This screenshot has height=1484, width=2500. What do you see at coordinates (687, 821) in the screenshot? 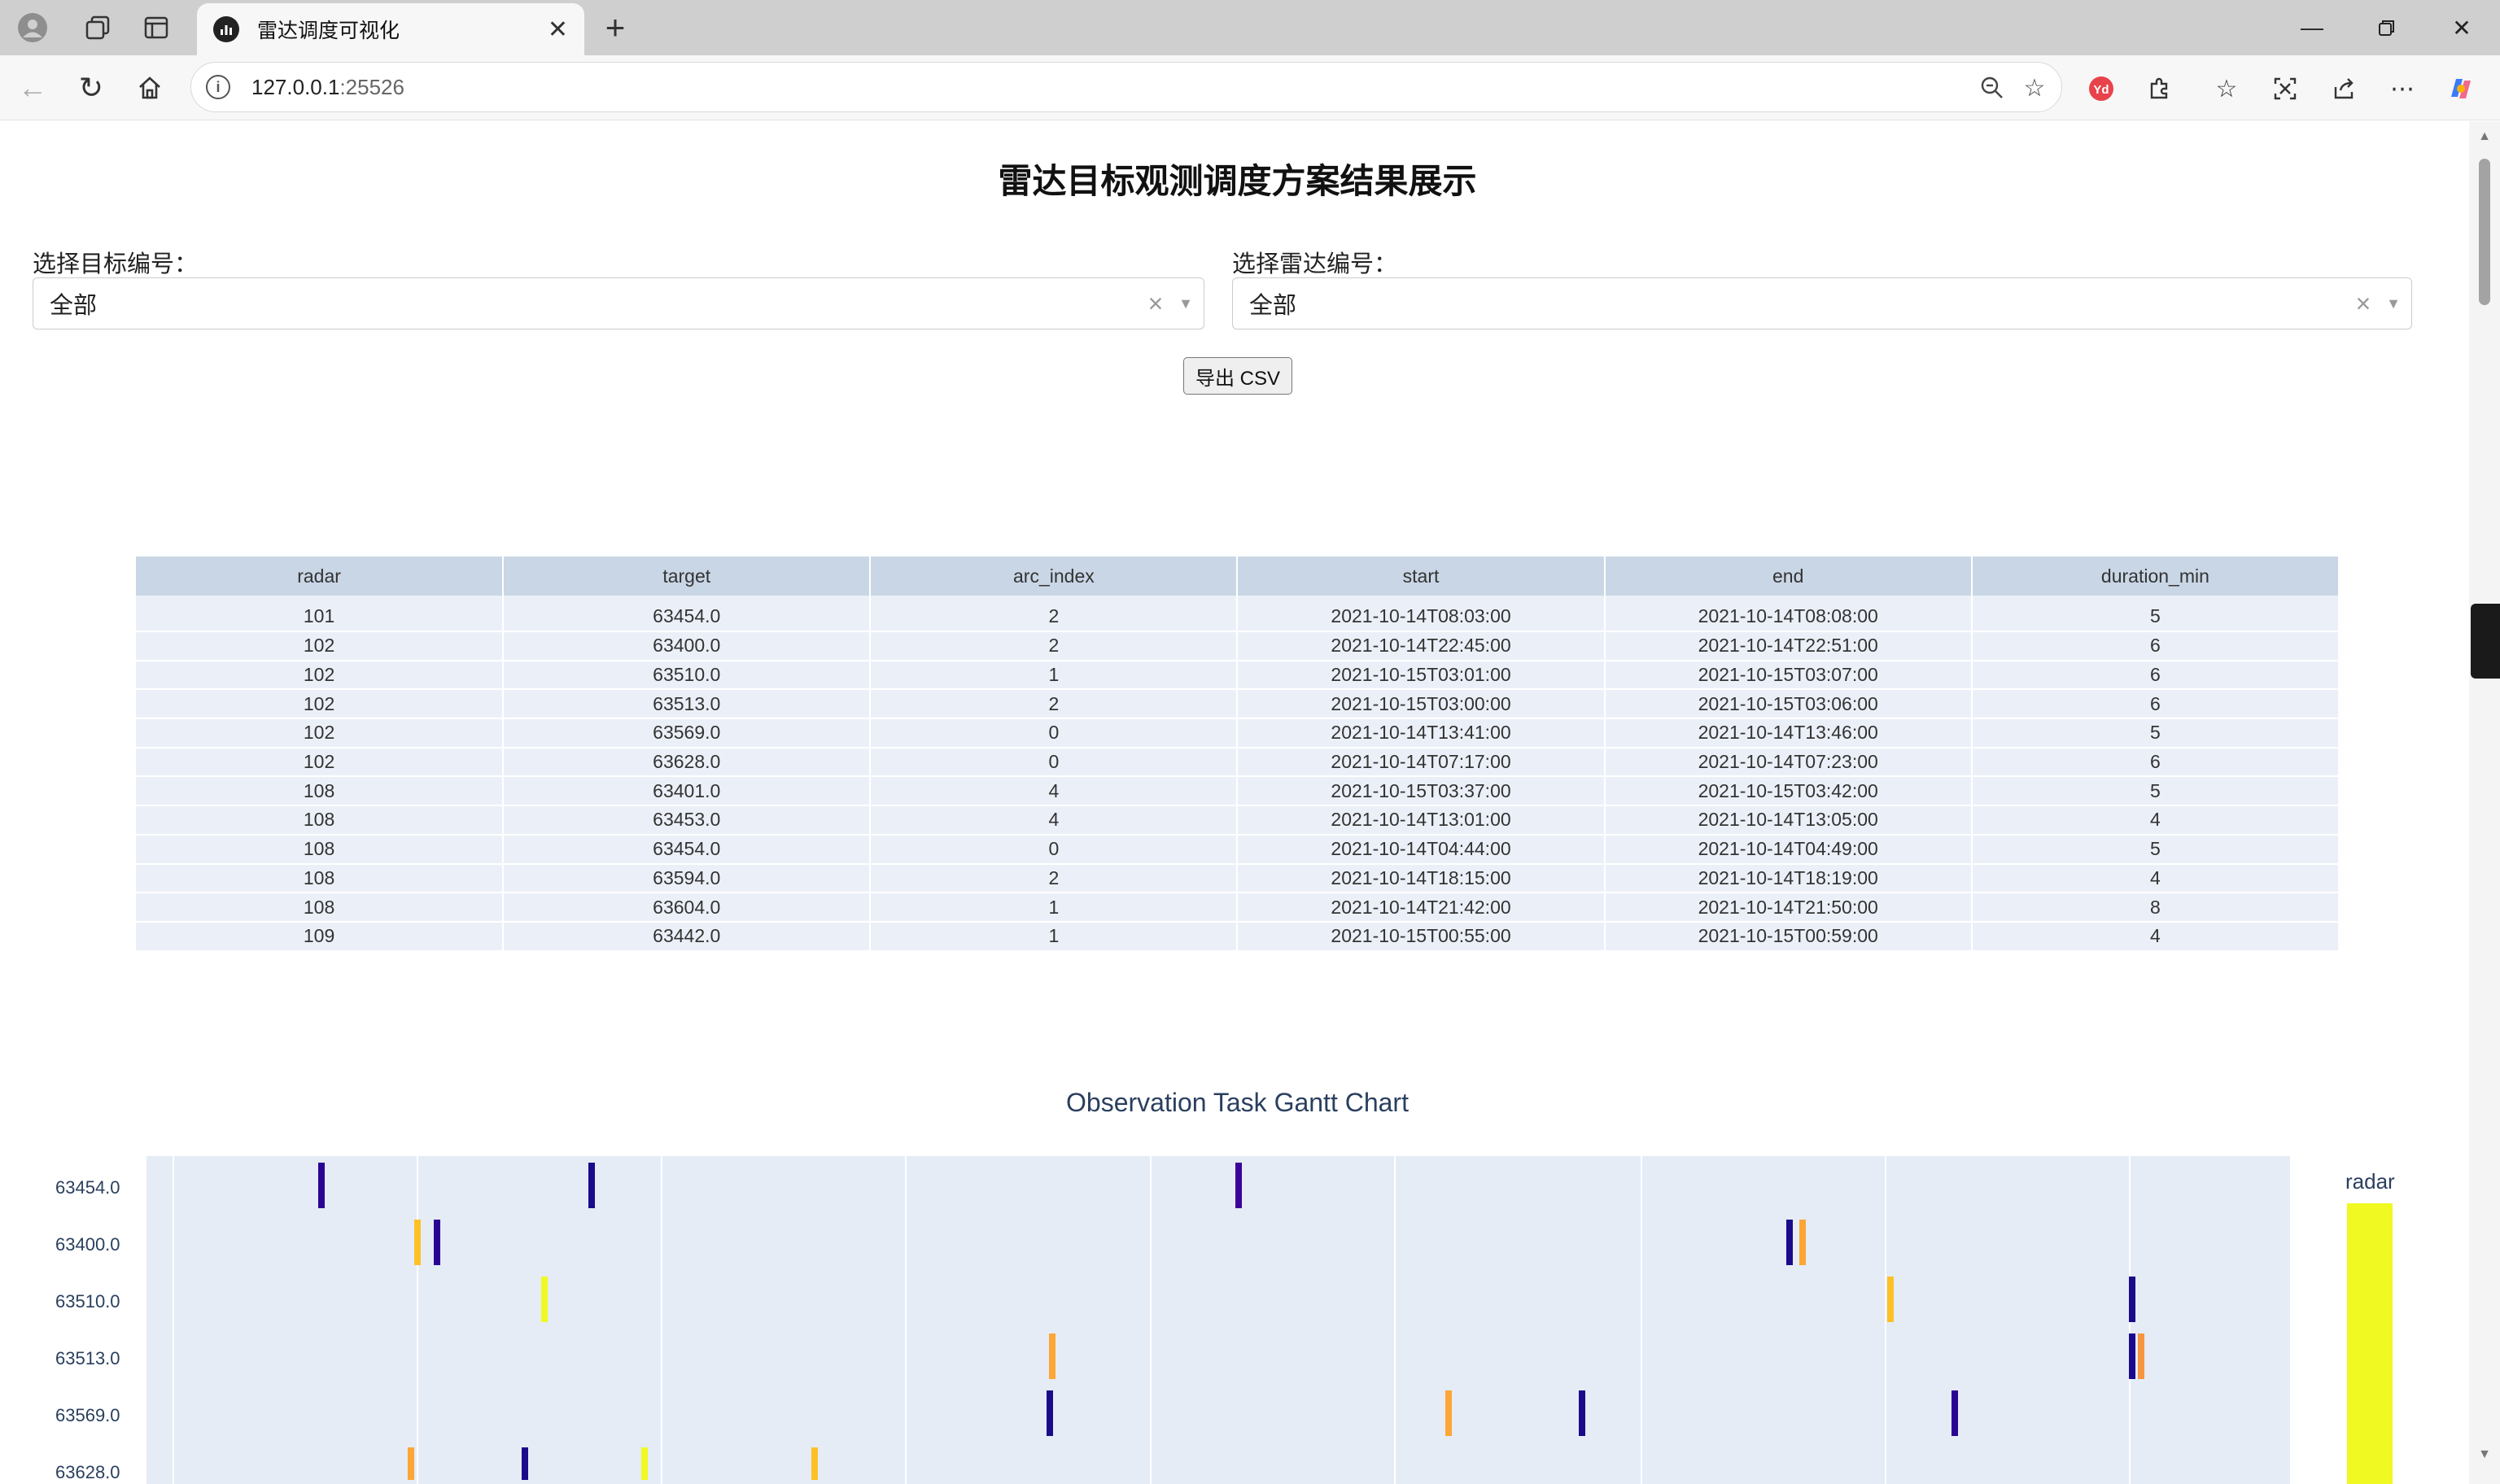
I see `table-cell-target: 63453.0` at bounding box center [687, 821].